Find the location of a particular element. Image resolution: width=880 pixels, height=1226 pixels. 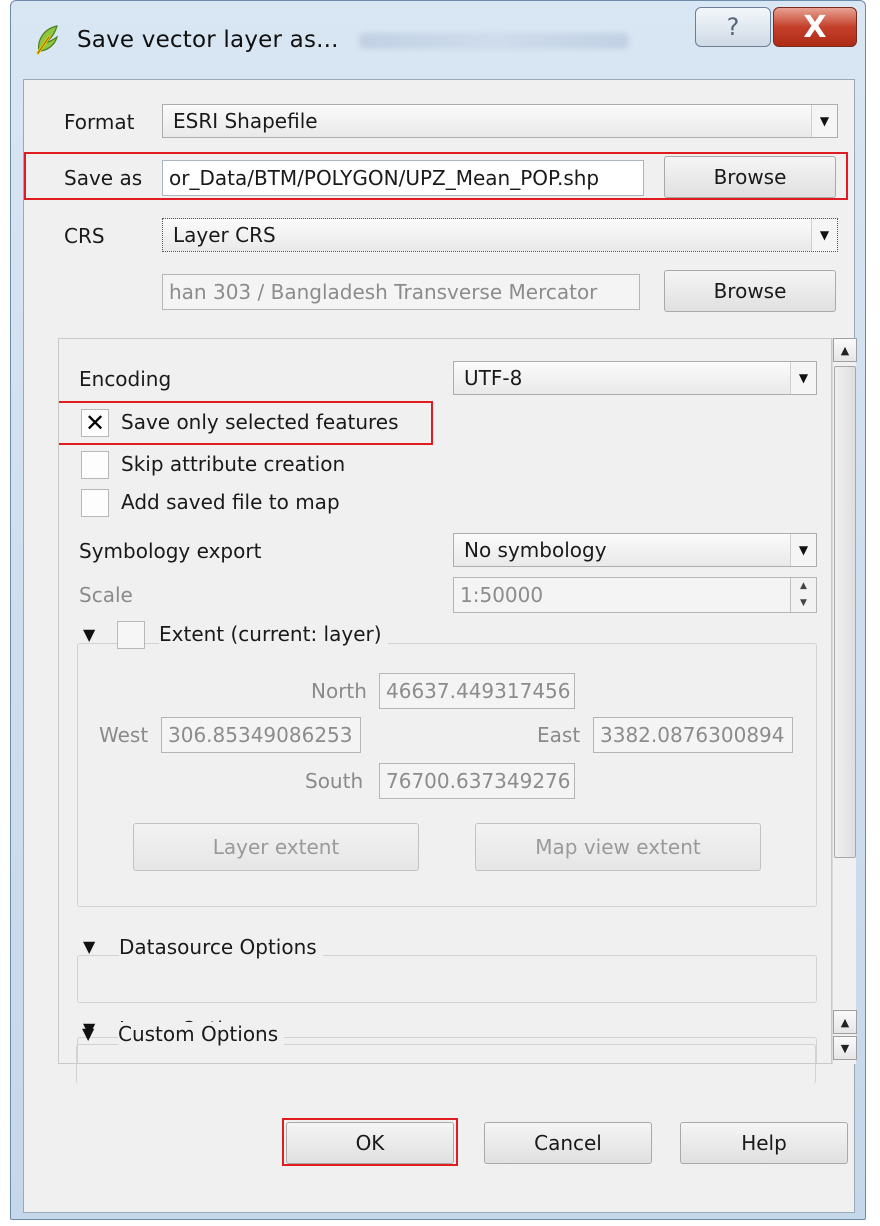

scale-label: Scale is located at coordinates (106, 595).